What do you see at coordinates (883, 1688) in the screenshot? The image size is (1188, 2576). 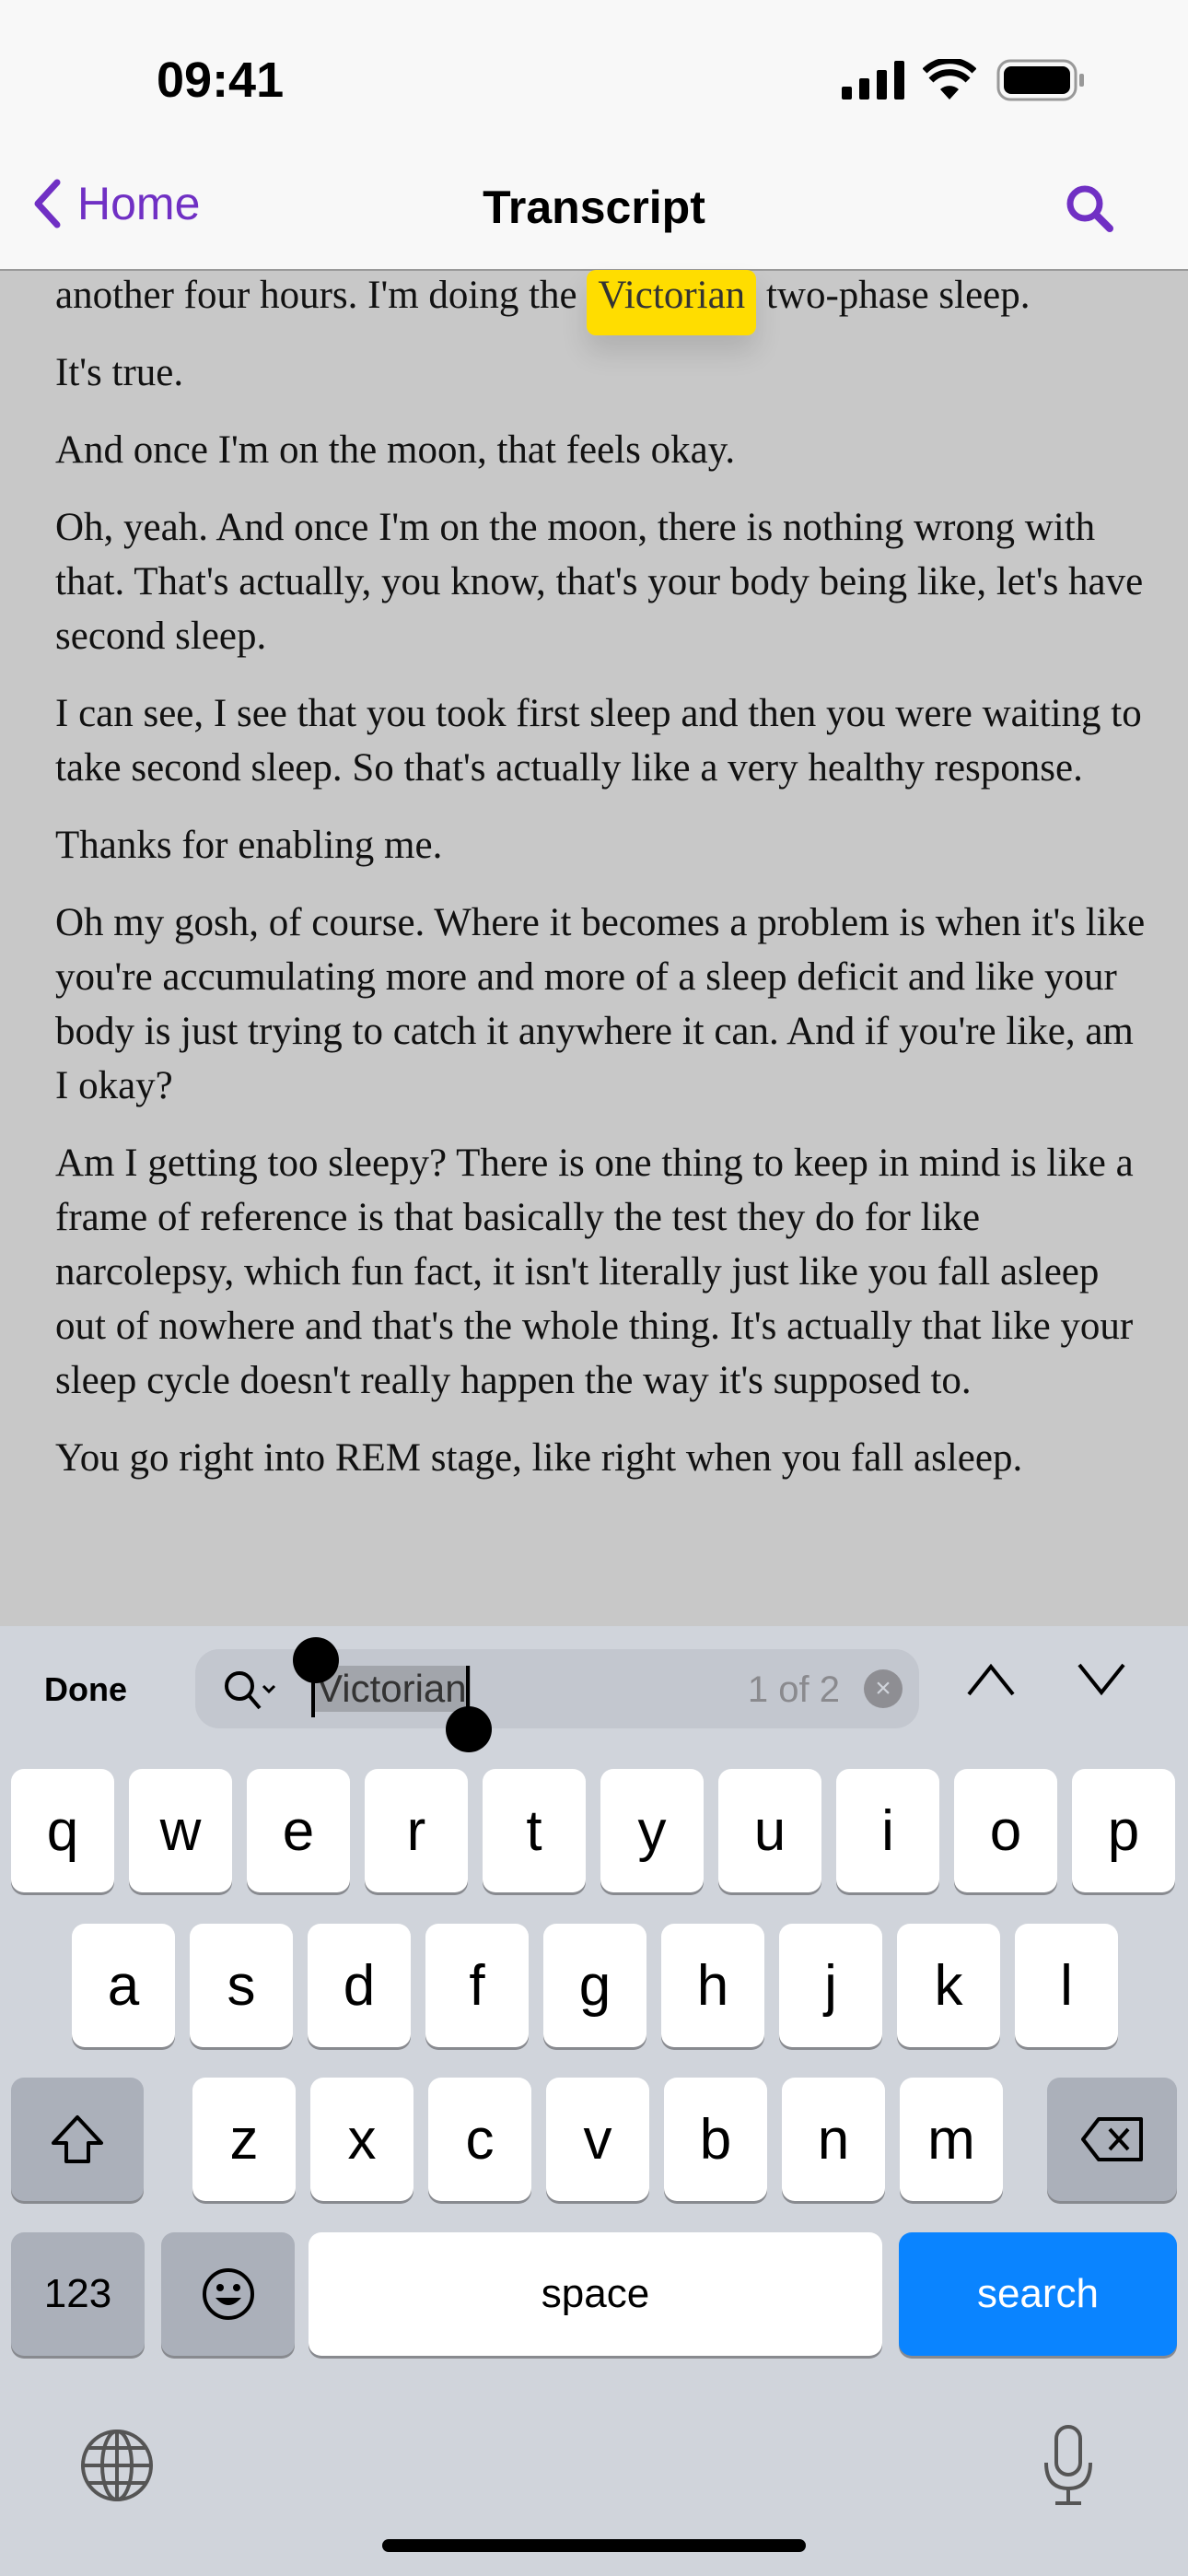 I see `clear-icon: ×` at bounding box center [883, 1688].